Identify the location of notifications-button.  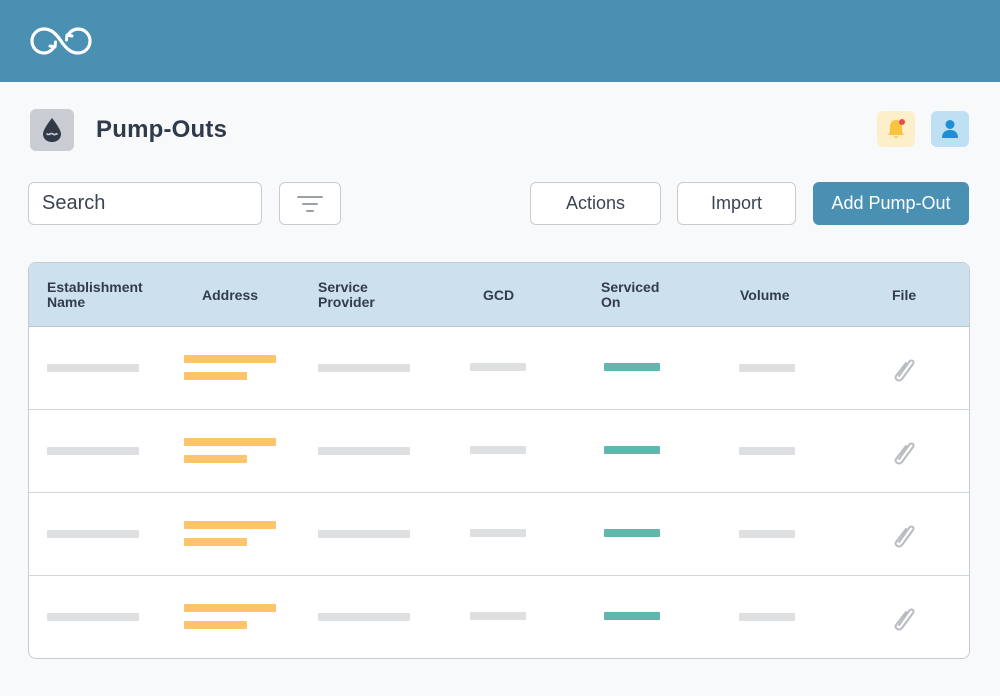
(896, 129).